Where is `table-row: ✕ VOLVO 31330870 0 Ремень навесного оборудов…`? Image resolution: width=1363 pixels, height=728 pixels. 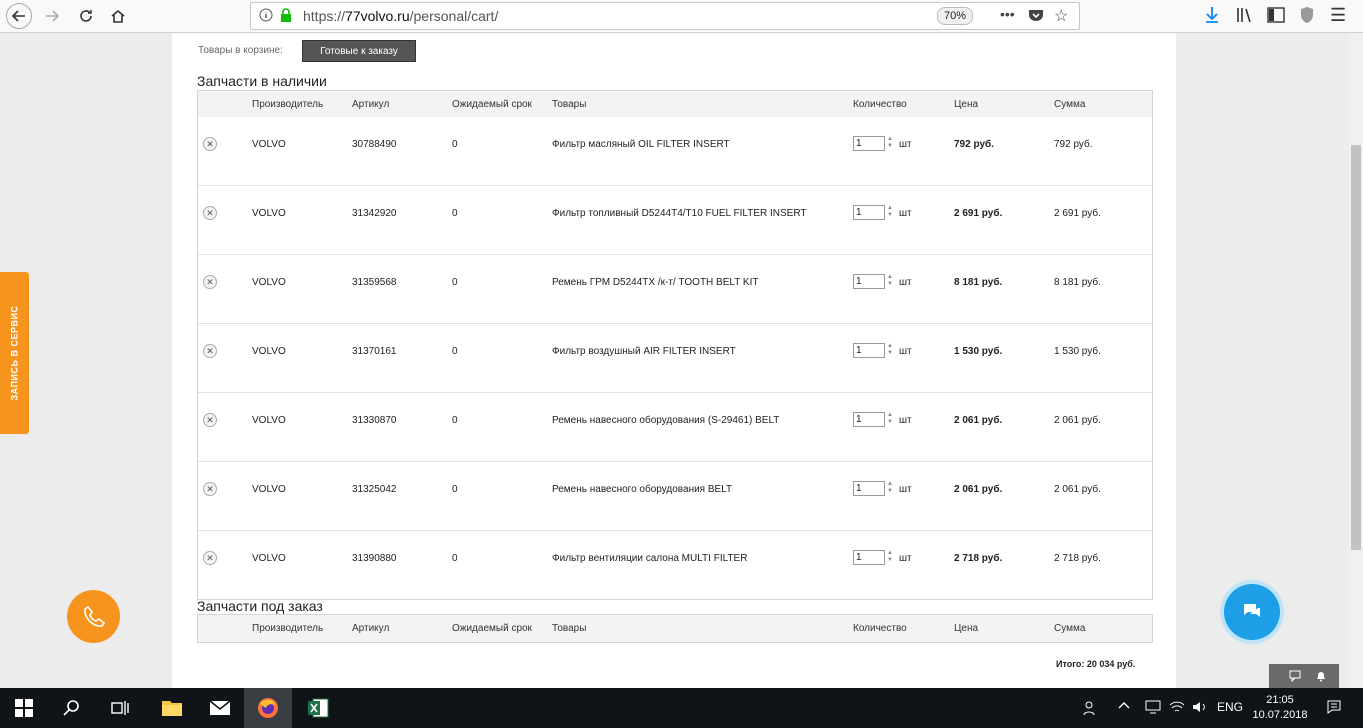 table-row: ✕ VOLVO 31330870 0 Ремень навесного оборудов… is located at coordinates (675, 426).